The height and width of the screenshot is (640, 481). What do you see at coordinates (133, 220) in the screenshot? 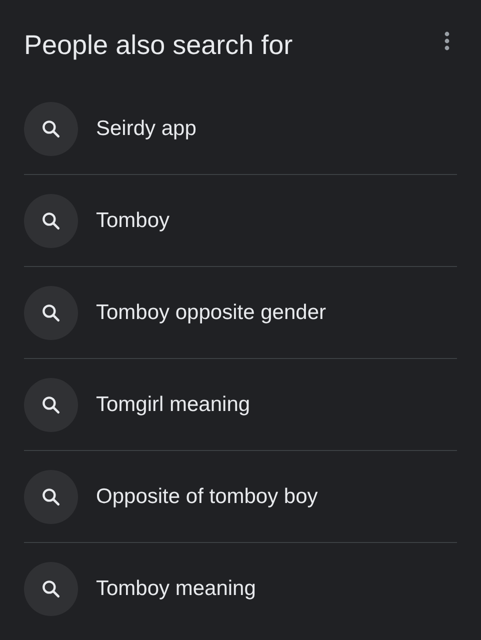
I see `suggestion-link: Tomboy` at bounding box center [133, 220].